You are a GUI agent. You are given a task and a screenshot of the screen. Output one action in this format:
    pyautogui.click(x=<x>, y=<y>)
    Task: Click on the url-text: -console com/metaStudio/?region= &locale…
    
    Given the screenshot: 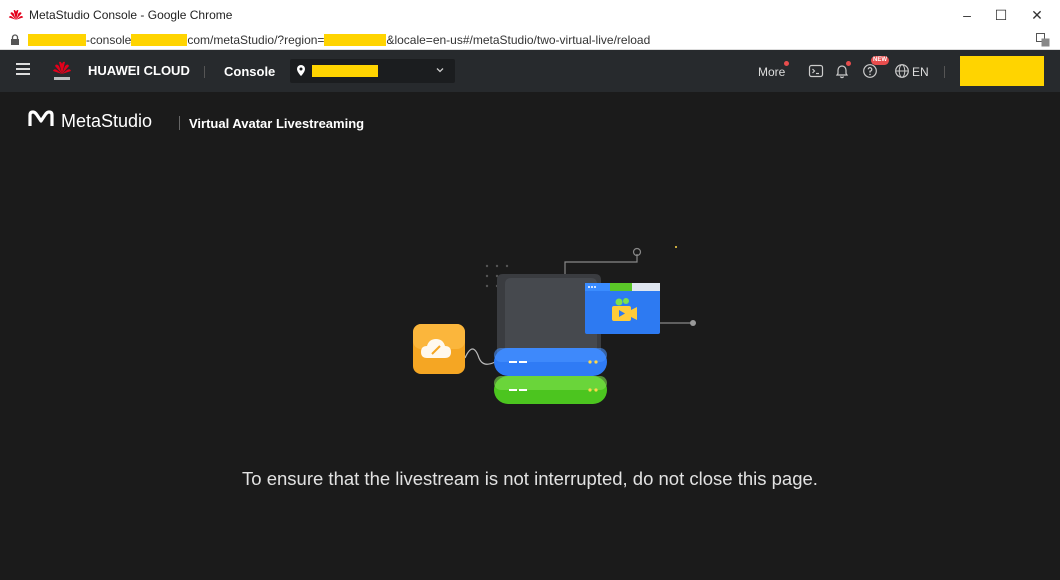 What is the action you would take?
    pyautogui.click(x=339, y=40)
    